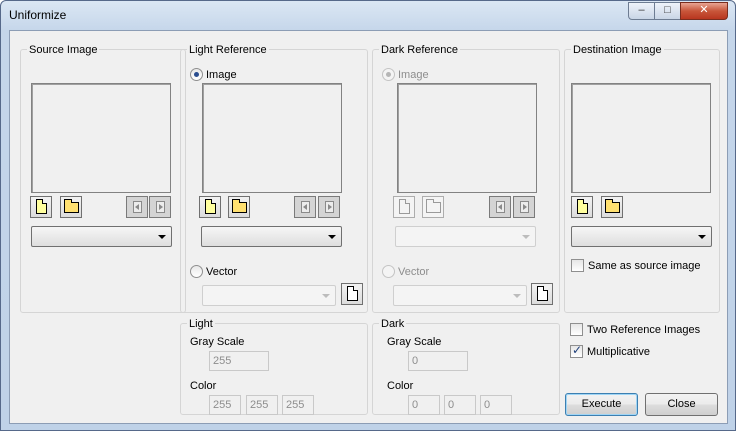 The height and width of the screenshot is (431, 736). Describe the element at coordinates (617, 50) in the screenshot. I see `destination-image-label: Destination Image` at that location.